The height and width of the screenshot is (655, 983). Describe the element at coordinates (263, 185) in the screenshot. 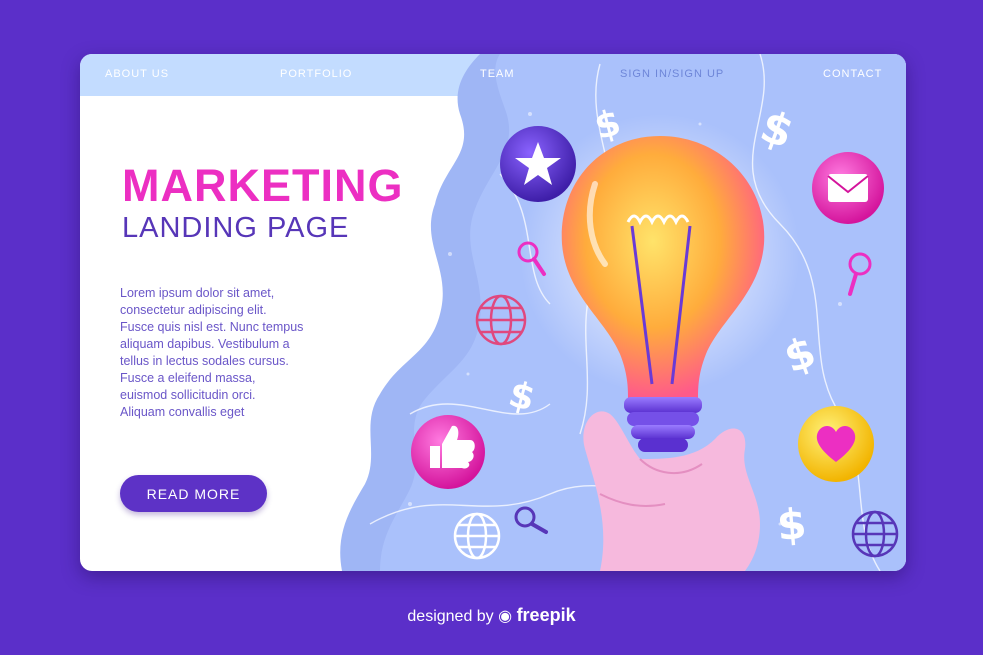

I see `hero-title: MARKETING` at that location.